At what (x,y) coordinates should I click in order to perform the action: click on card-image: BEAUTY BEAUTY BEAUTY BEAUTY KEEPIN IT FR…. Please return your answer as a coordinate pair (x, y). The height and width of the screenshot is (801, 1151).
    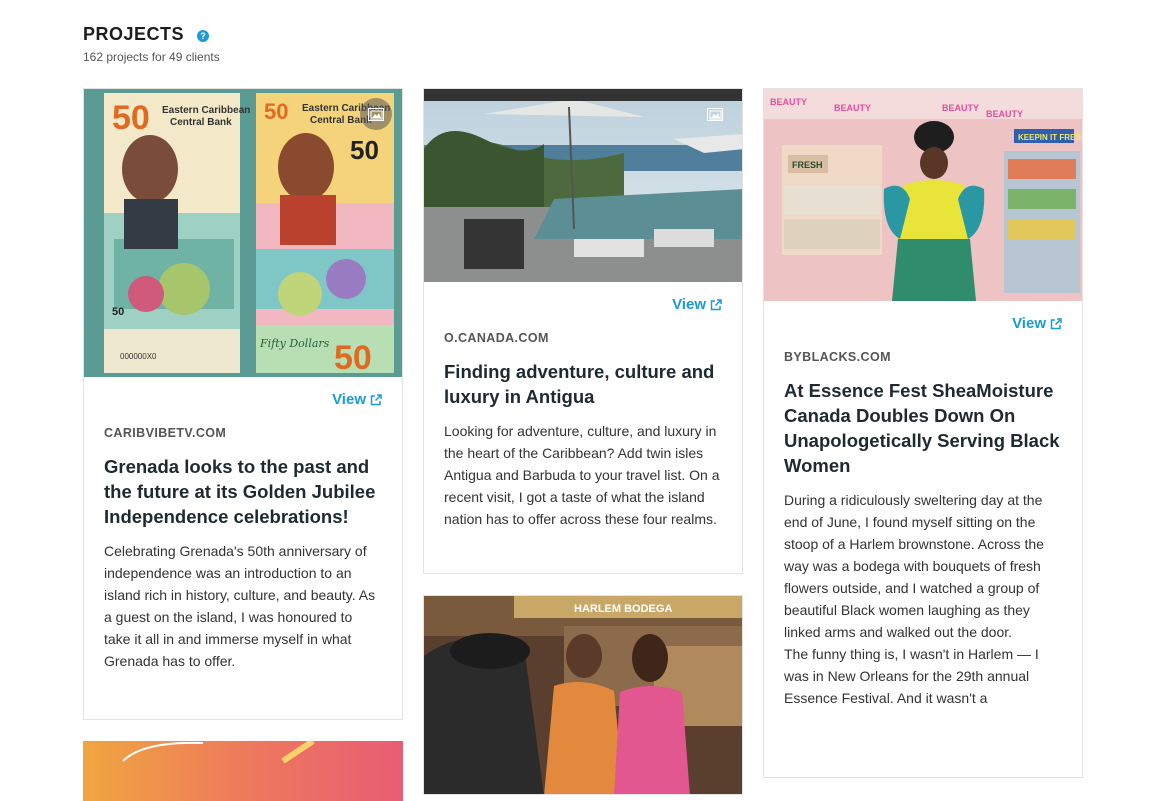
    Looking at the image, I should click on (923, 195).